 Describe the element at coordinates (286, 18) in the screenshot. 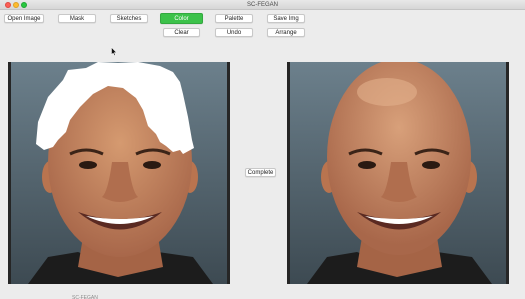

I see `save-img-button: Save Img` at that location.